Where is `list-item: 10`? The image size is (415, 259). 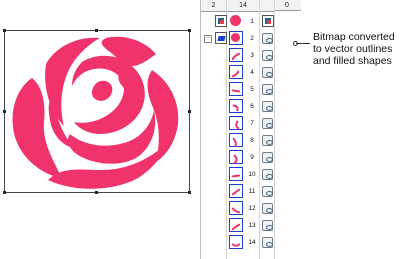
list-item: 10 is located at coordinates (251, 174).